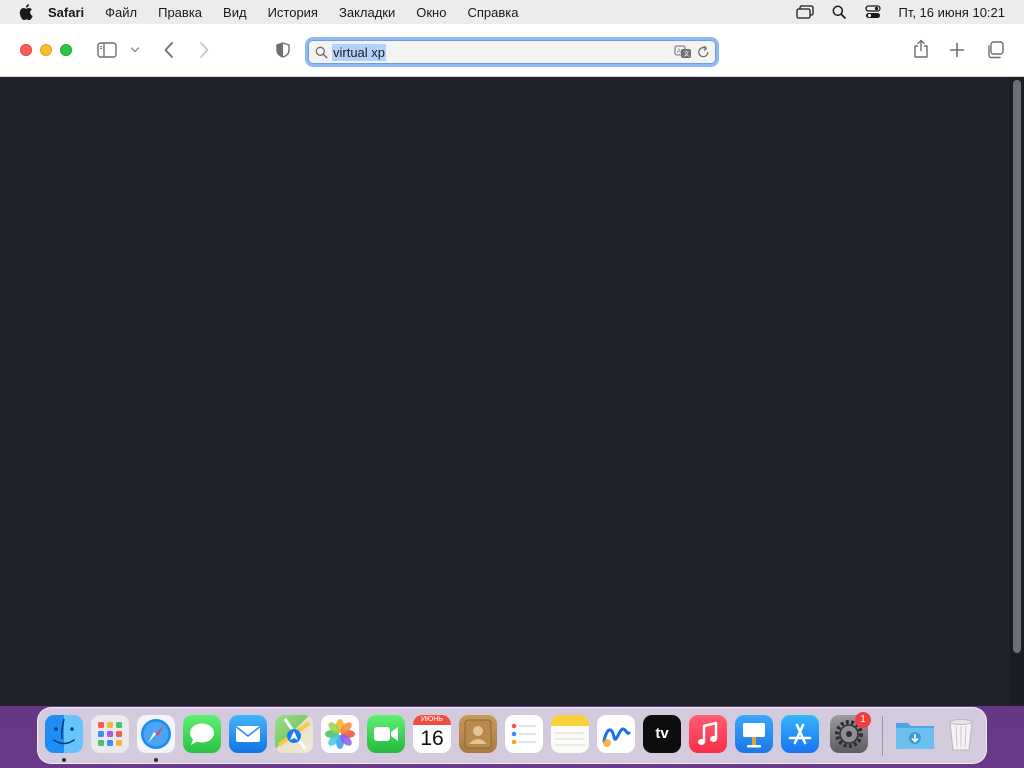  Describe the element at coordinates (995, 50) in the screenshot. I see `tab-overview-icon` at that location.